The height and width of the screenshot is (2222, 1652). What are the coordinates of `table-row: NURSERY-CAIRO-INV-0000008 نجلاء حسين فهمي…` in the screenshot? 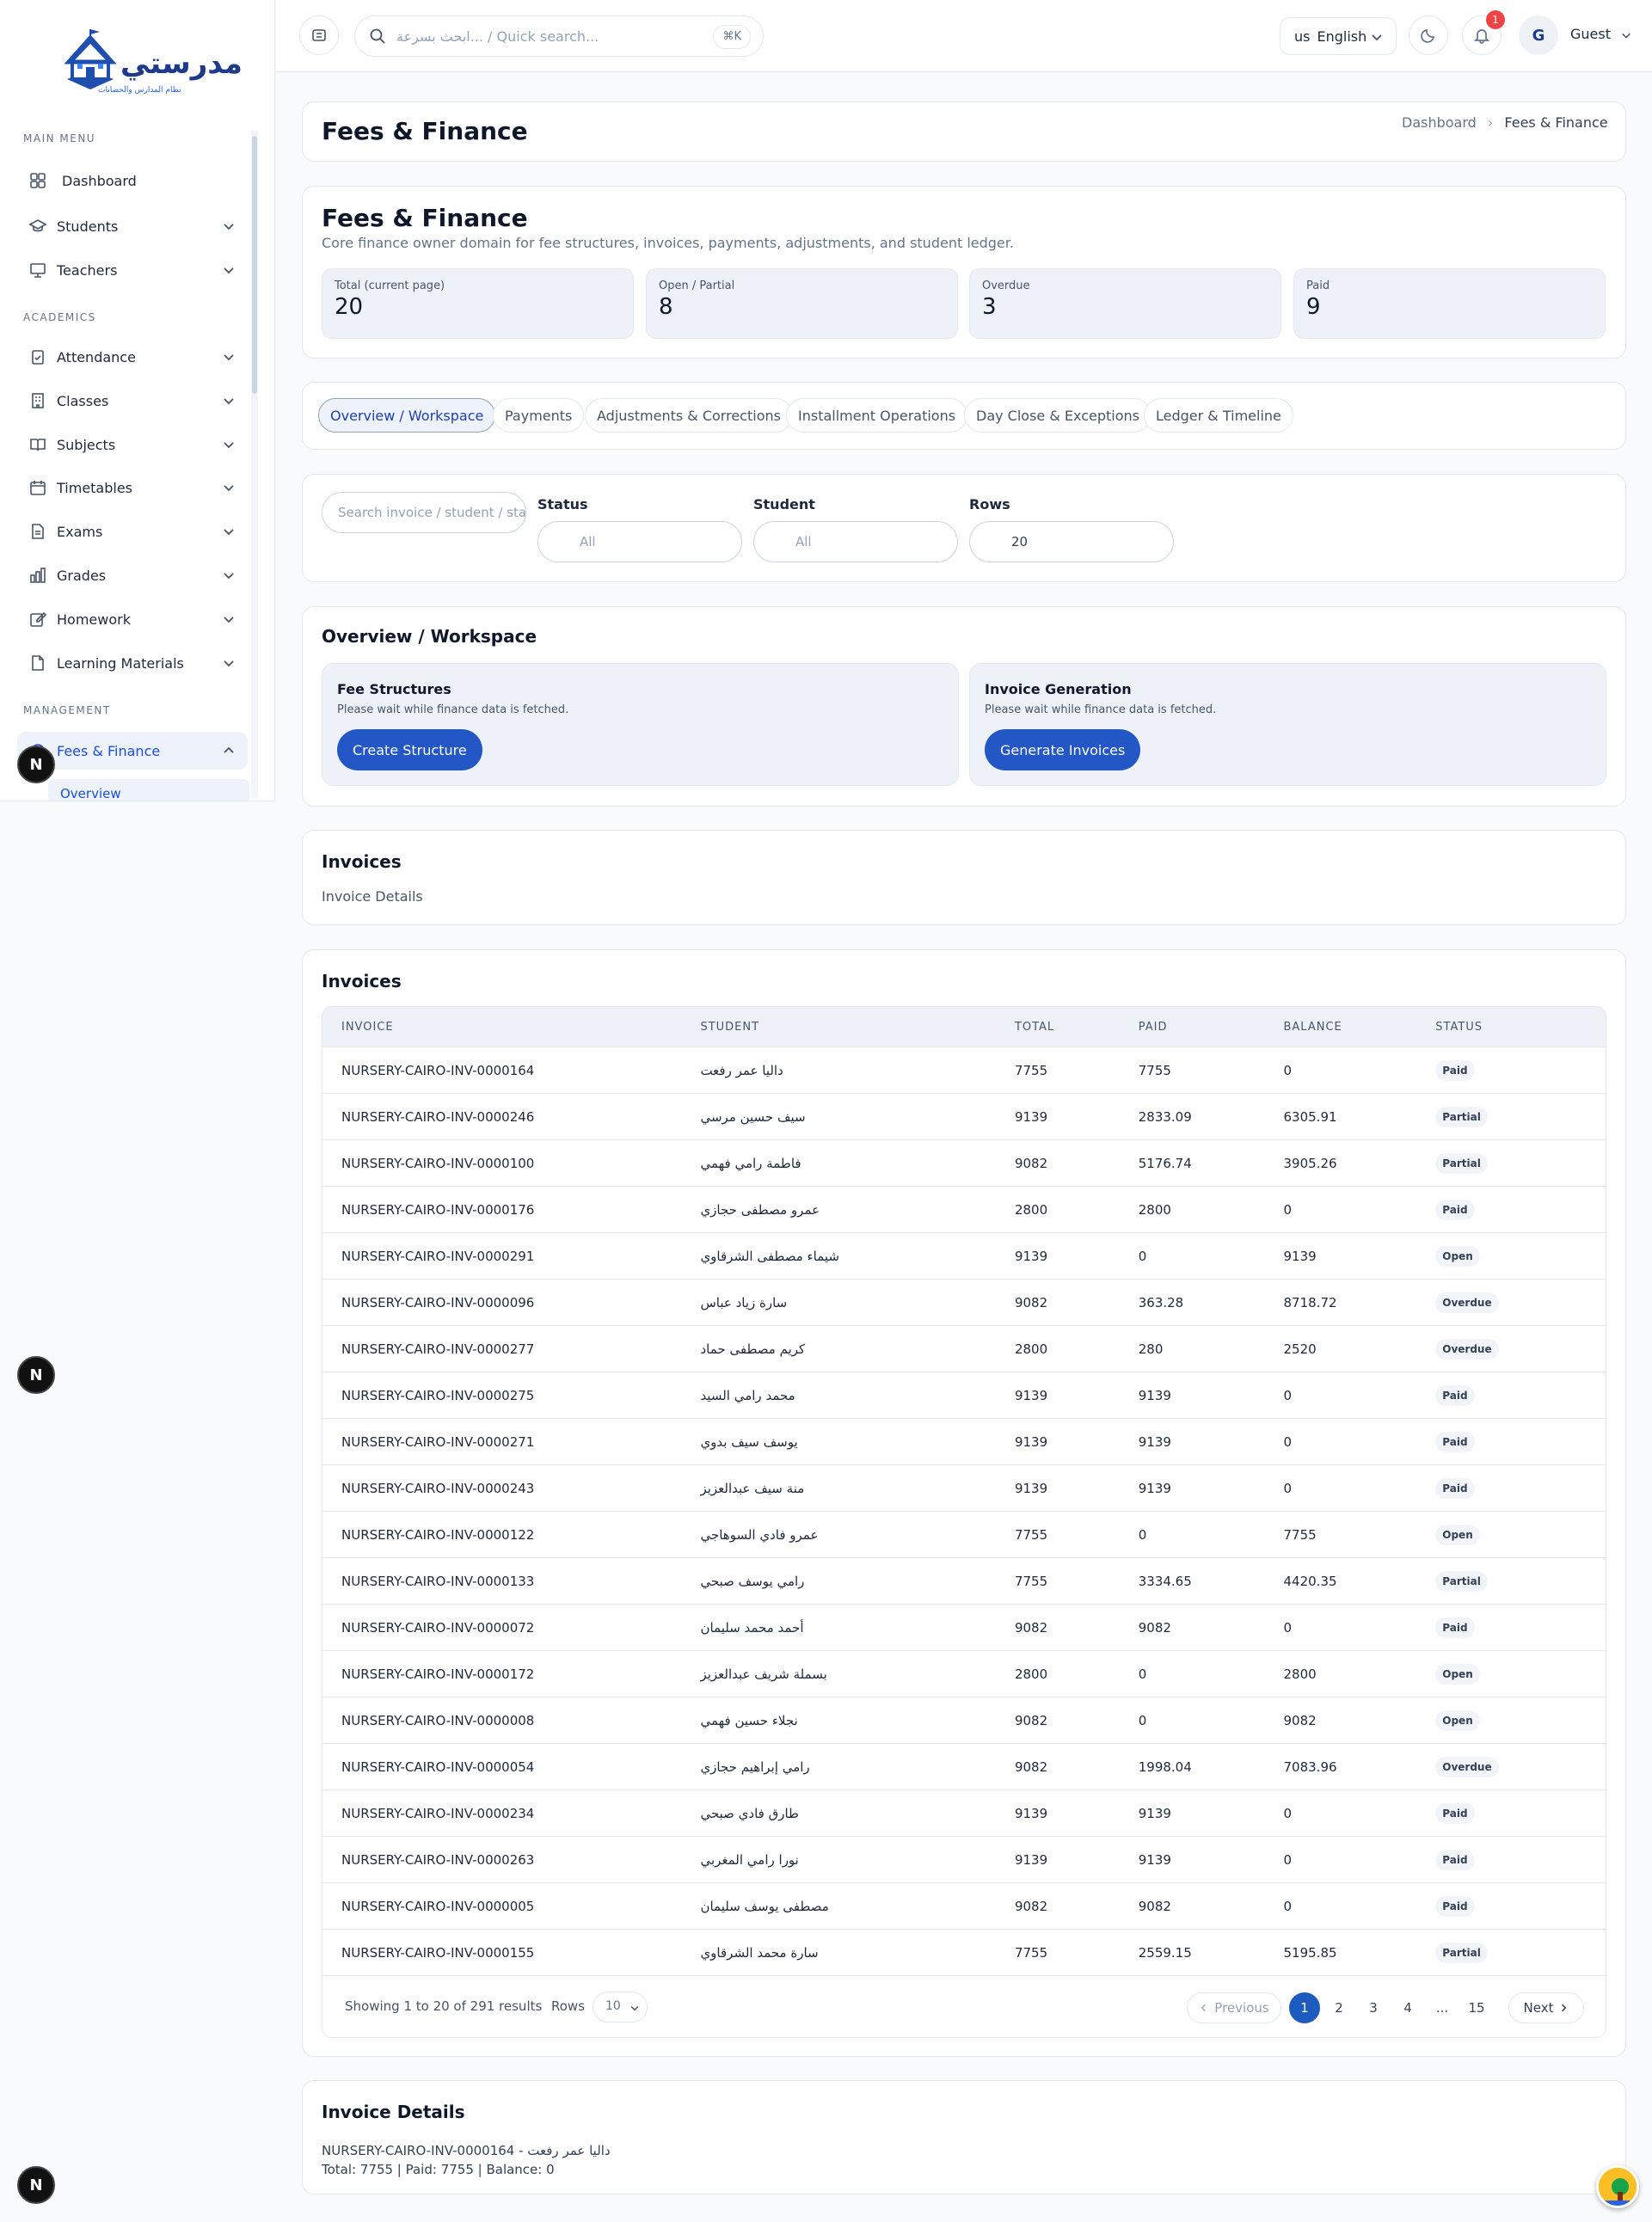 It's located at (964, 1720).